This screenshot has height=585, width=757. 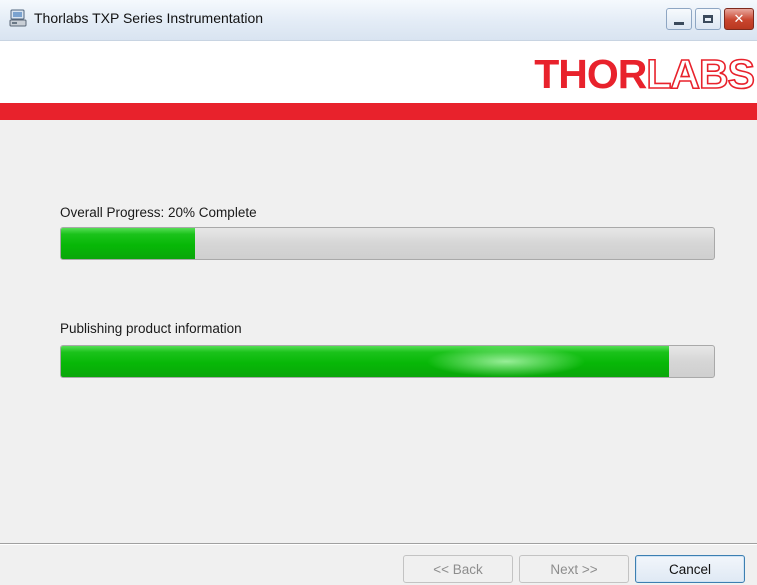 I want to click on task-progress-label: Publishing product information, so click(x=151, y=328).